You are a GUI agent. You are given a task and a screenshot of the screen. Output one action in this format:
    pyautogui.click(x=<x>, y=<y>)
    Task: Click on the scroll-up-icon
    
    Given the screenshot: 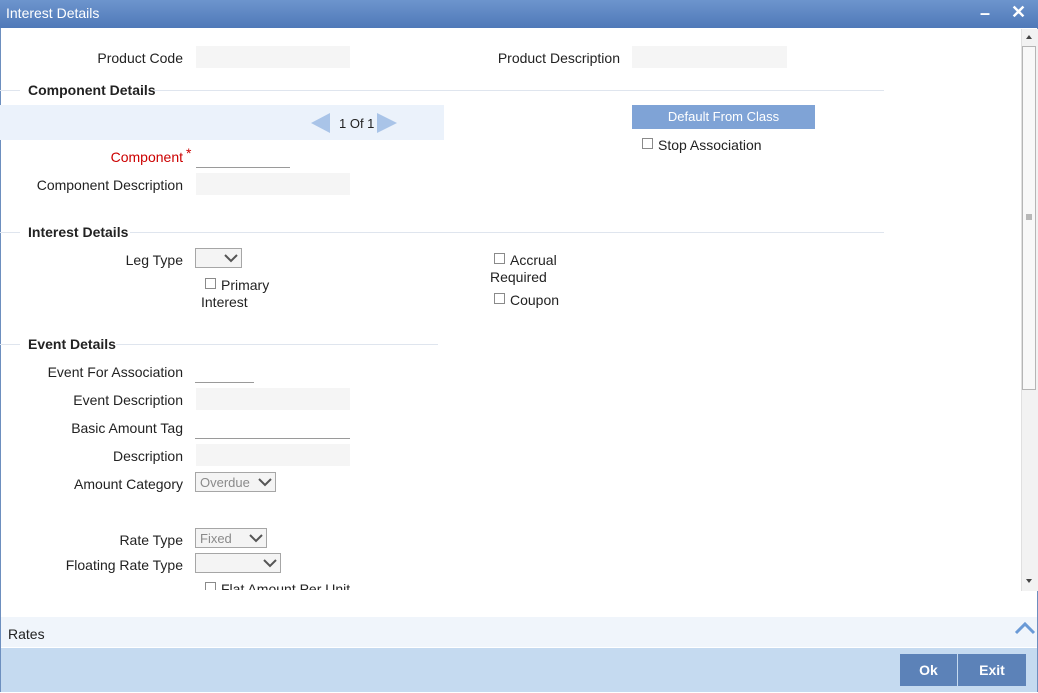 What is the action you would take?
    pyautogui.click(x=1029, y=37)
    